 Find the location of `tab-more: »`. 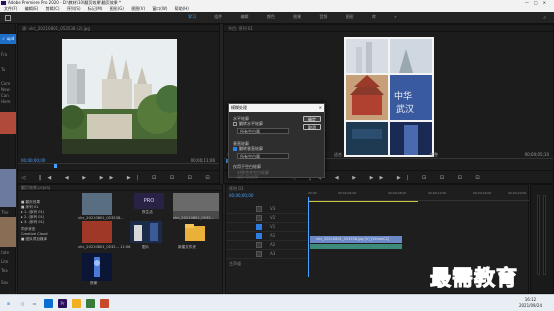

tab-more: » is located at coordinates (395, 16).